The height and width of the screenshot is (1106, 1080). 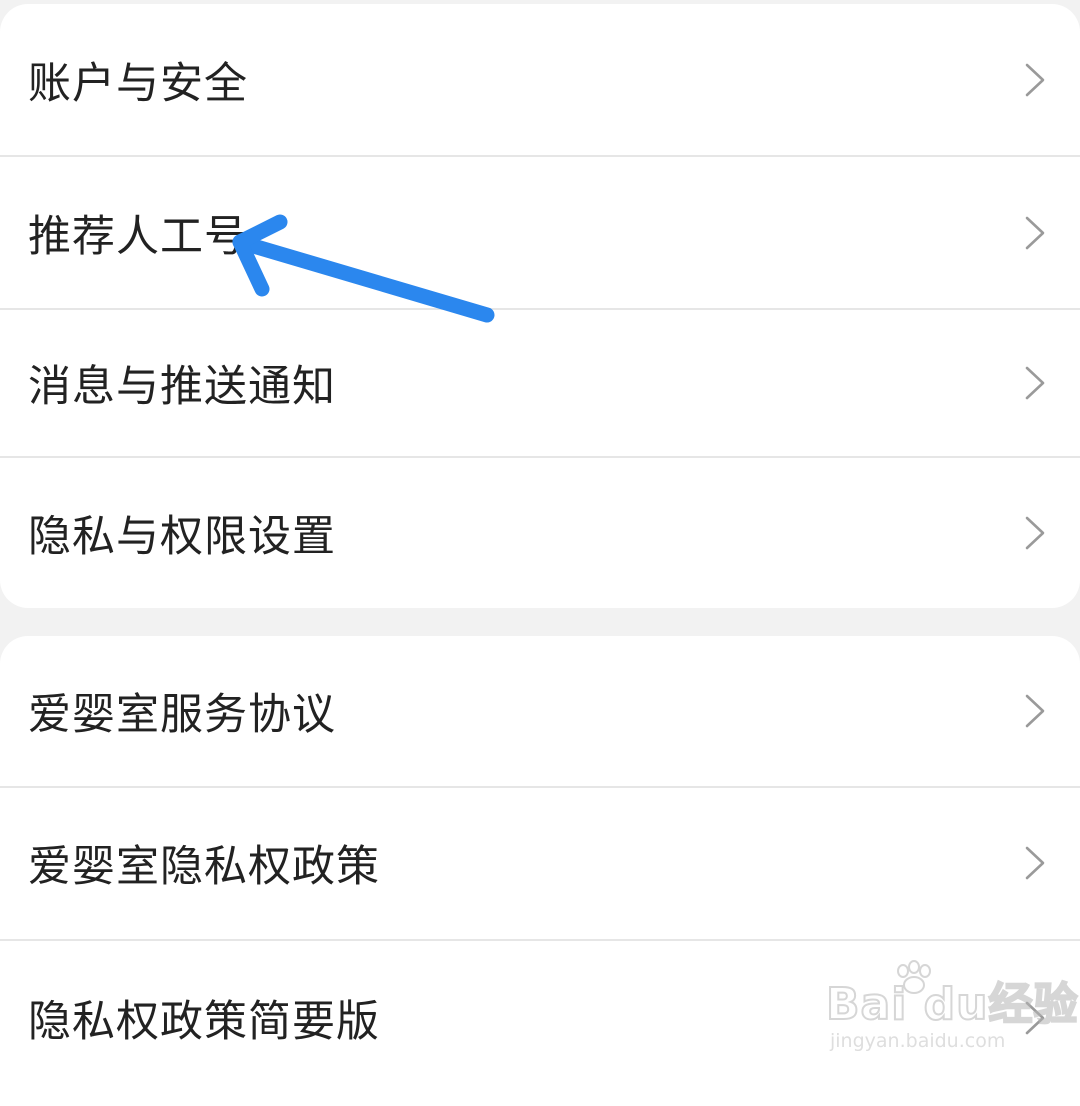 What do you see at coordinates (182, 715) in the screenshot?
I see `settings-item-label: 爱婴室服务协议` at bounding box center [182, 715].